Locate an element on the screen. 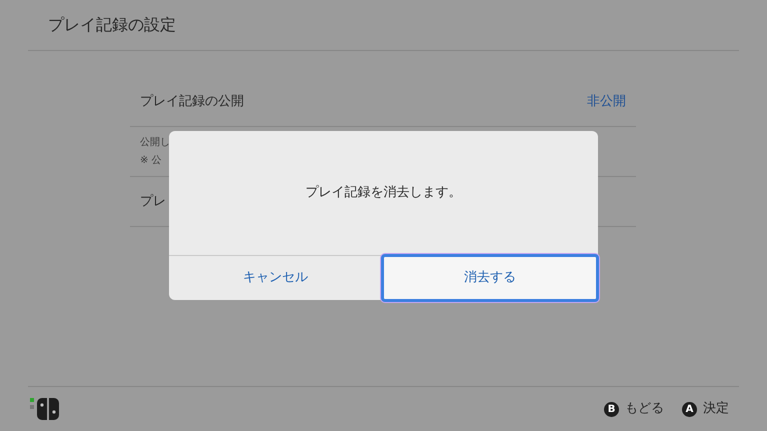 The image size is (767, 431). controller-icon is located at coordinates (46, 409).